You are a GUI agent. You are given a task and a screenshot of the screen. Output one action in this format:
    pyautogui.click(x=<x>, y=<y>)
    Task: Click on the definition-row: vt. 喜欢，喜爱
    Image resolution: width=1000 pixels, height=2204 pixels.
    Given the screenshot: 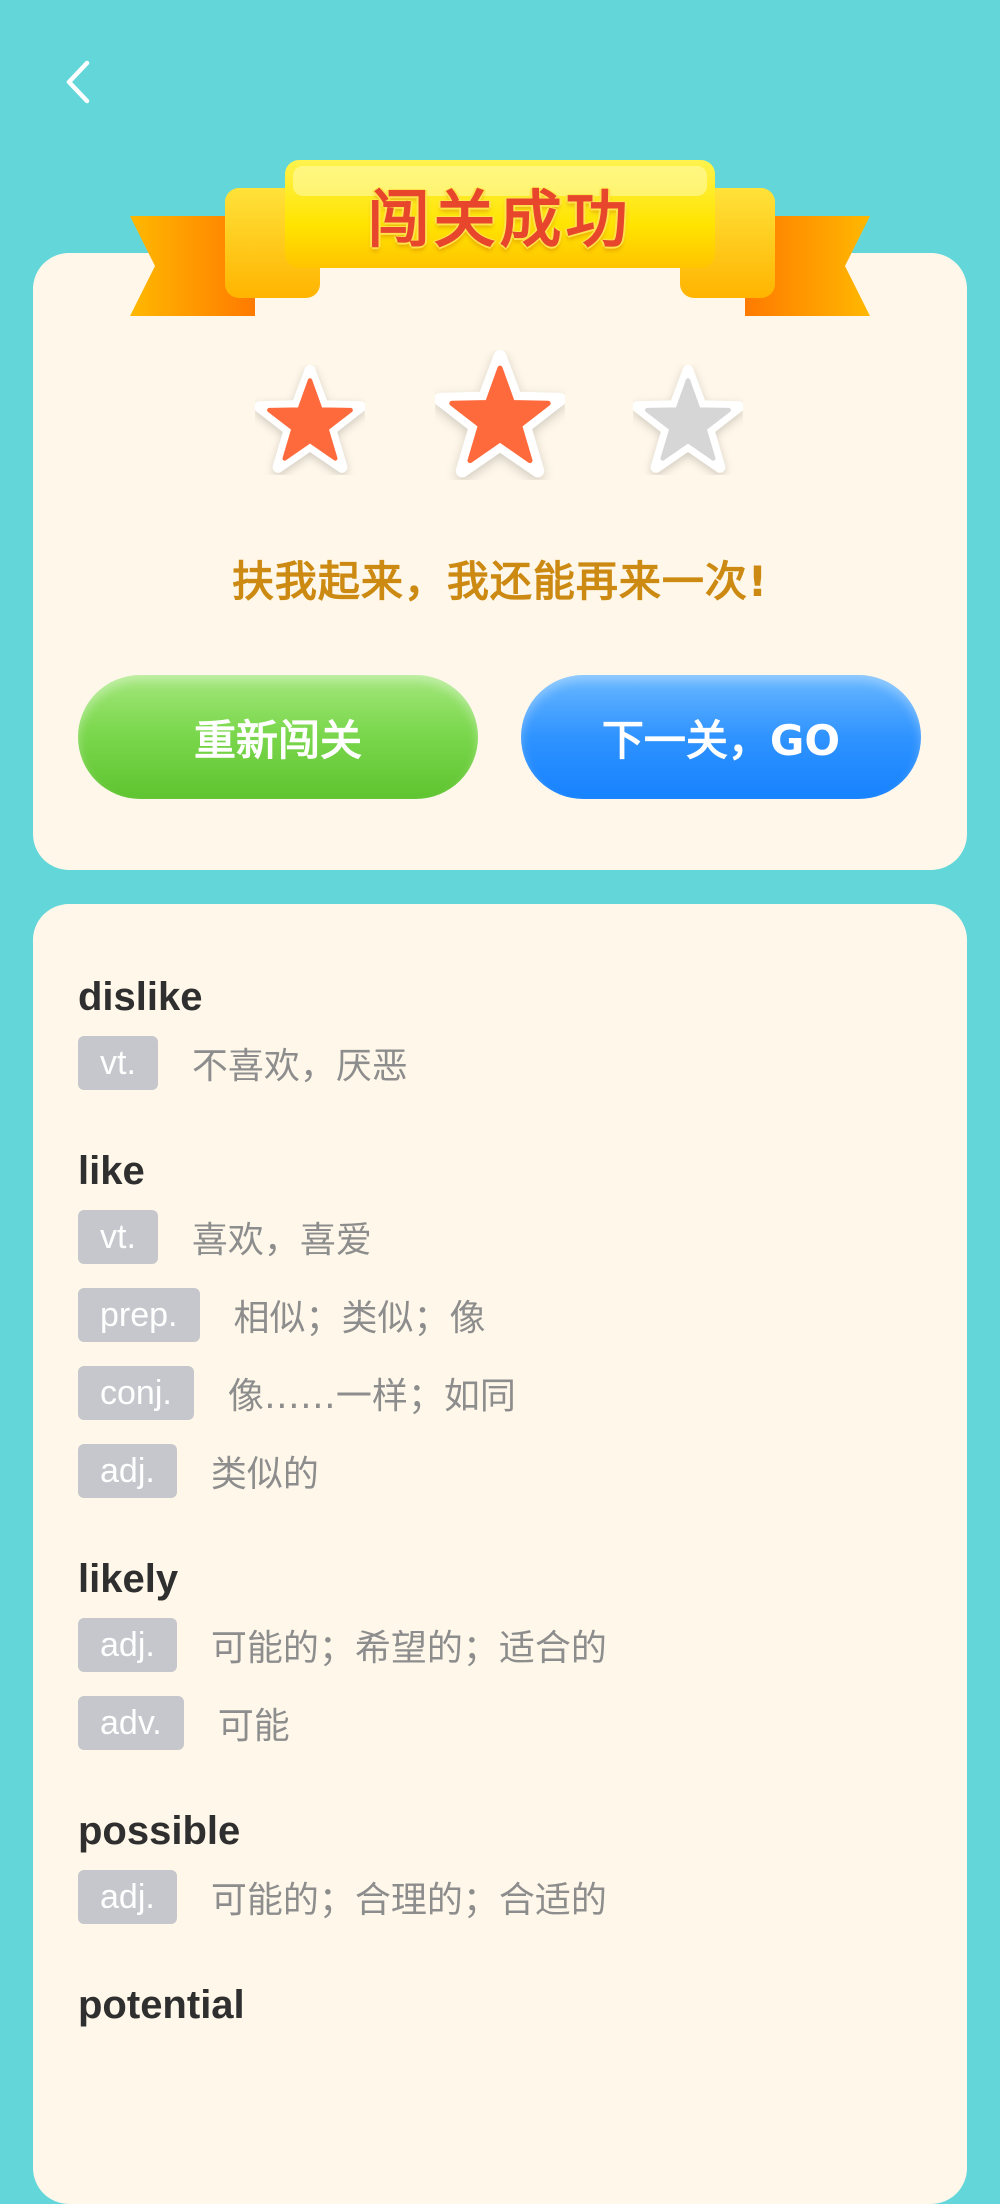 What is the action you would take?
    pyautogui.click(x=503, y=1237)
    